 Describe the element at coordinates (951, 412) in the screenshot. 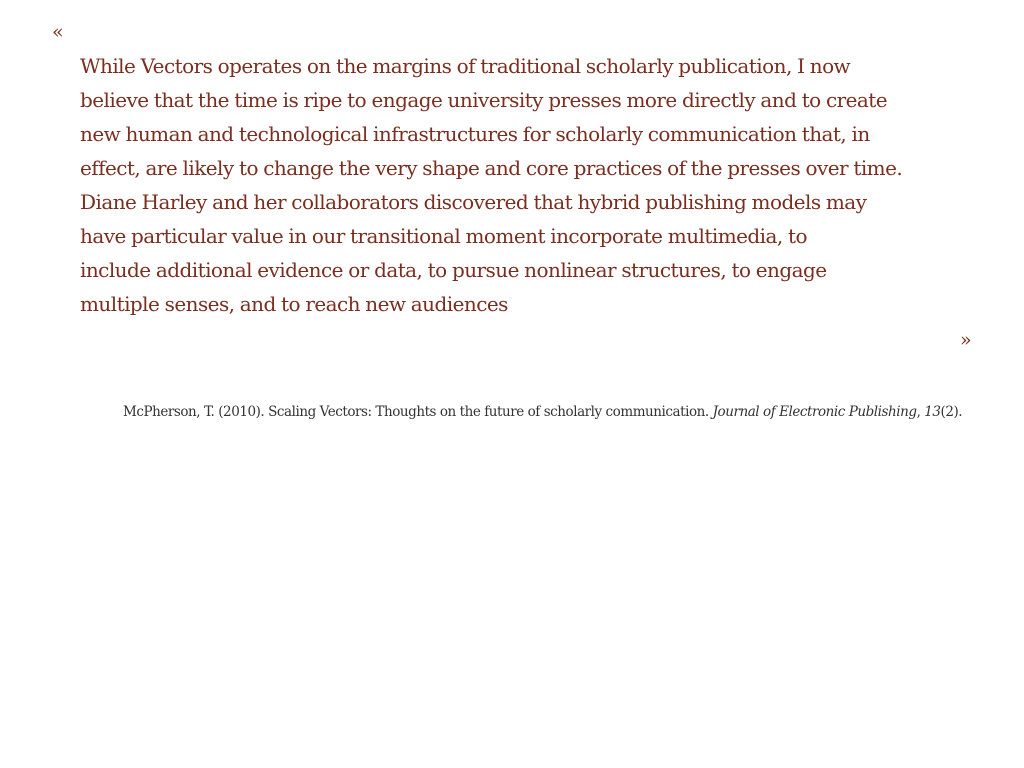

I see `citation-issue: (2).` at that location.